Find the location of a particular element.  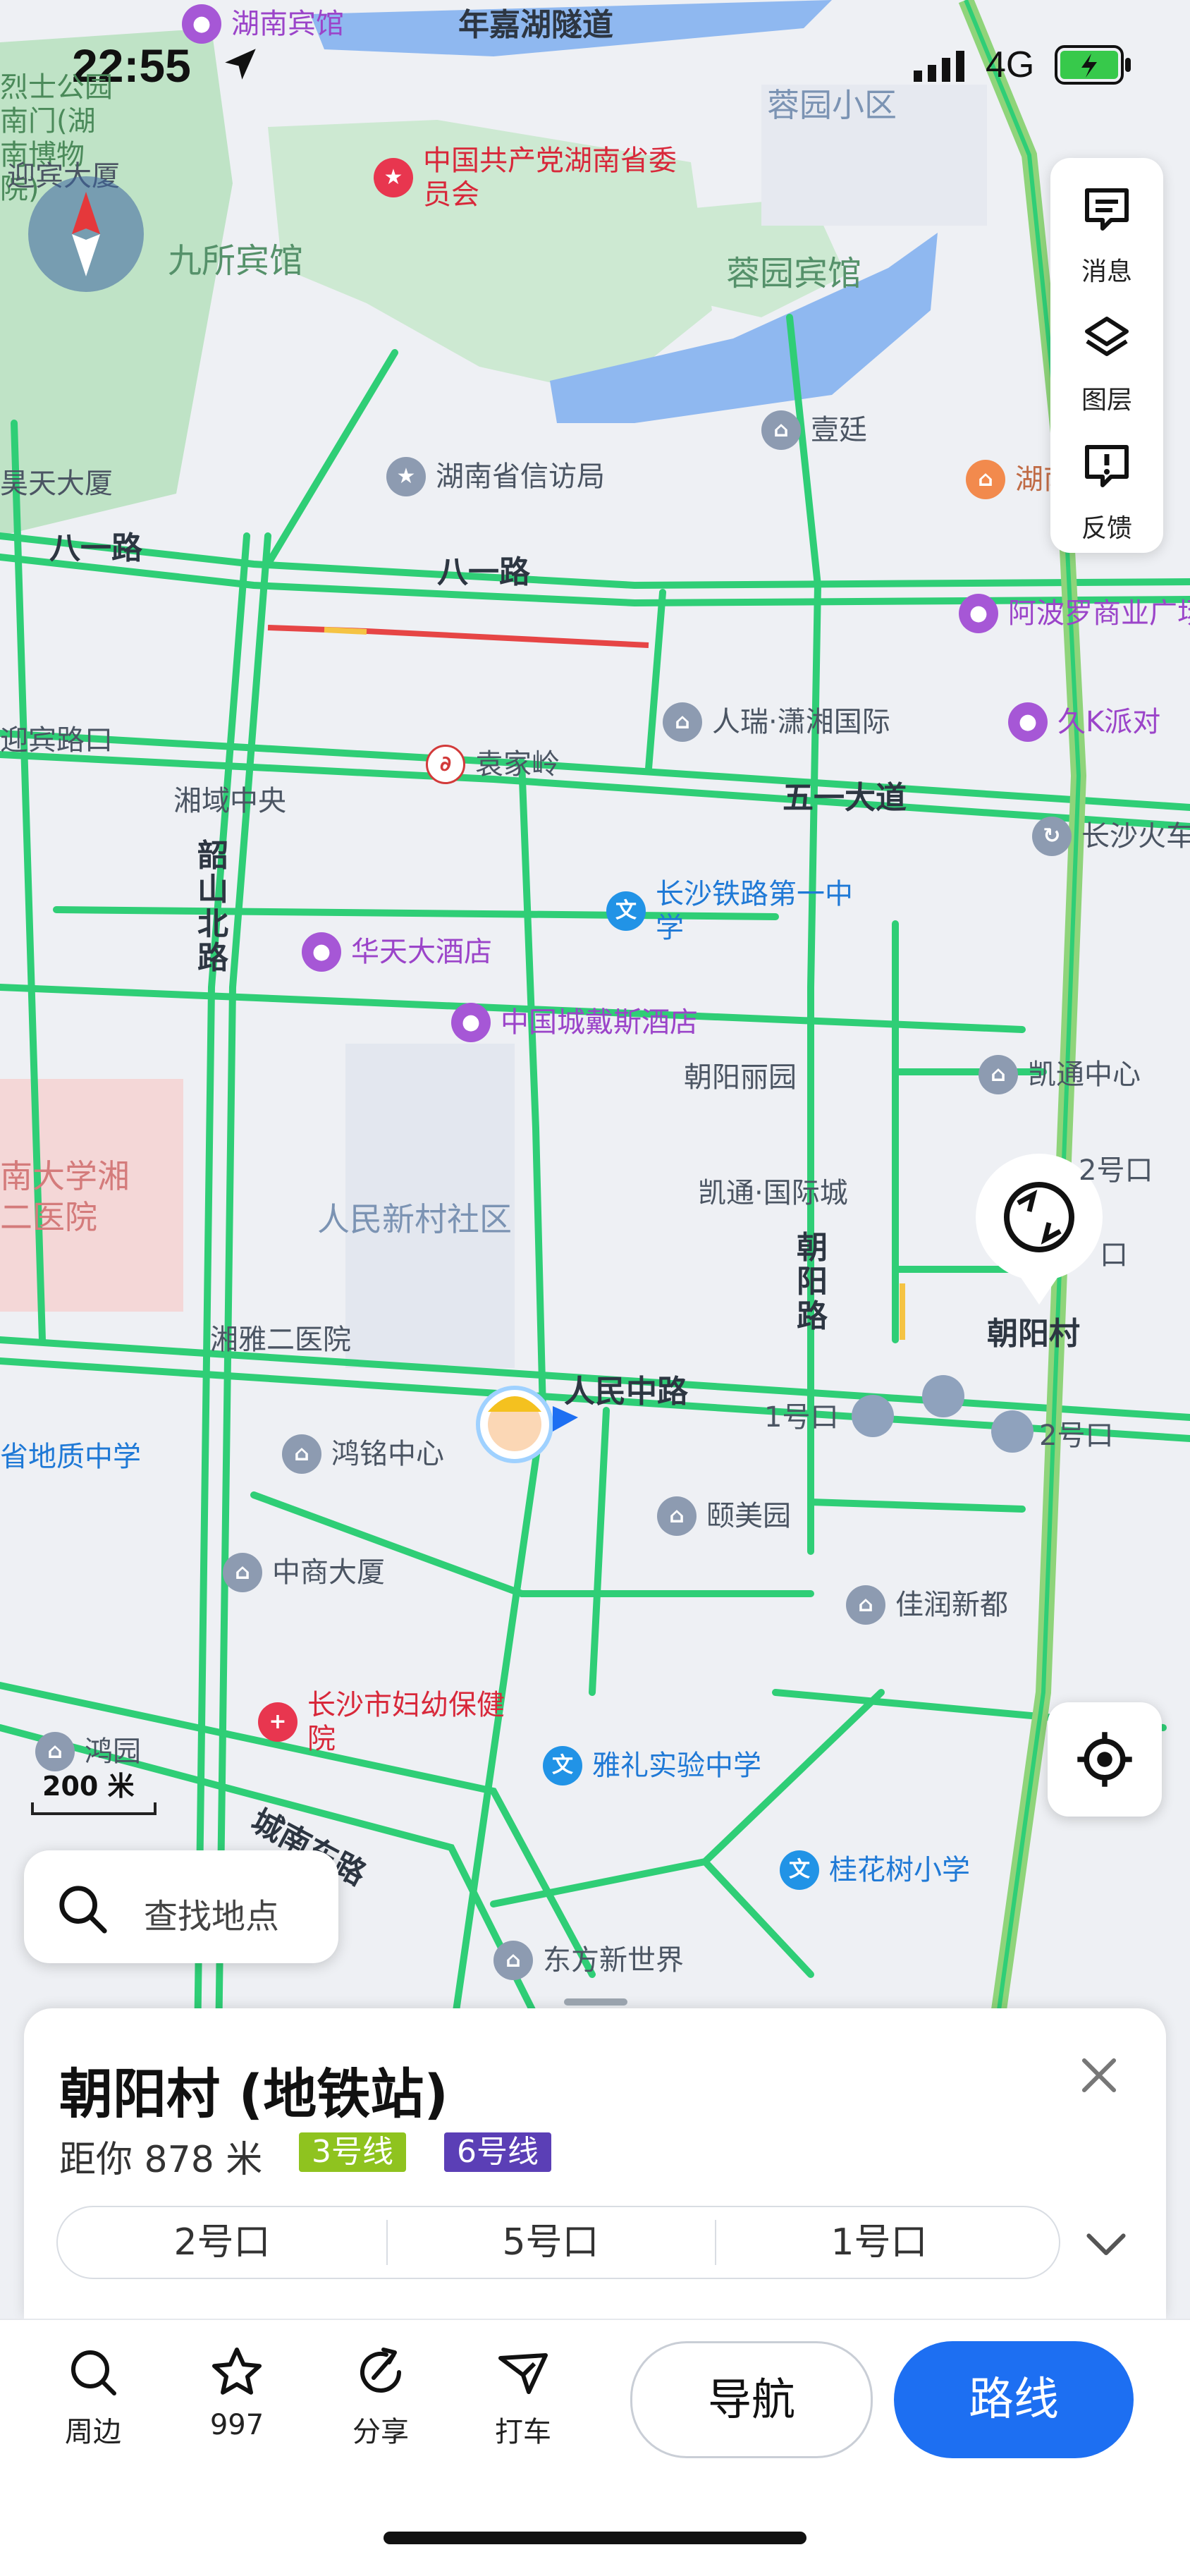

navigate-button: 导航 is located at coordinates (752, 2399).